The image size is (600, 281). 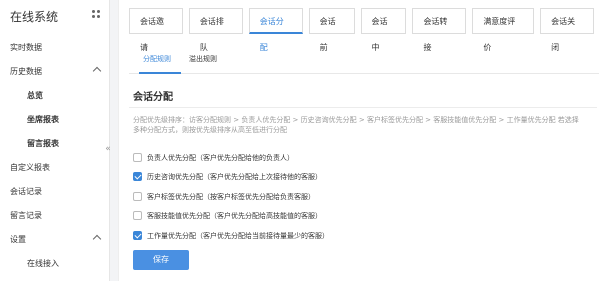 What do you see at coordinates (215, 30) in the screenshot?
I see `tab-session-queue: 会话排队` at bounding box center [215, 30].